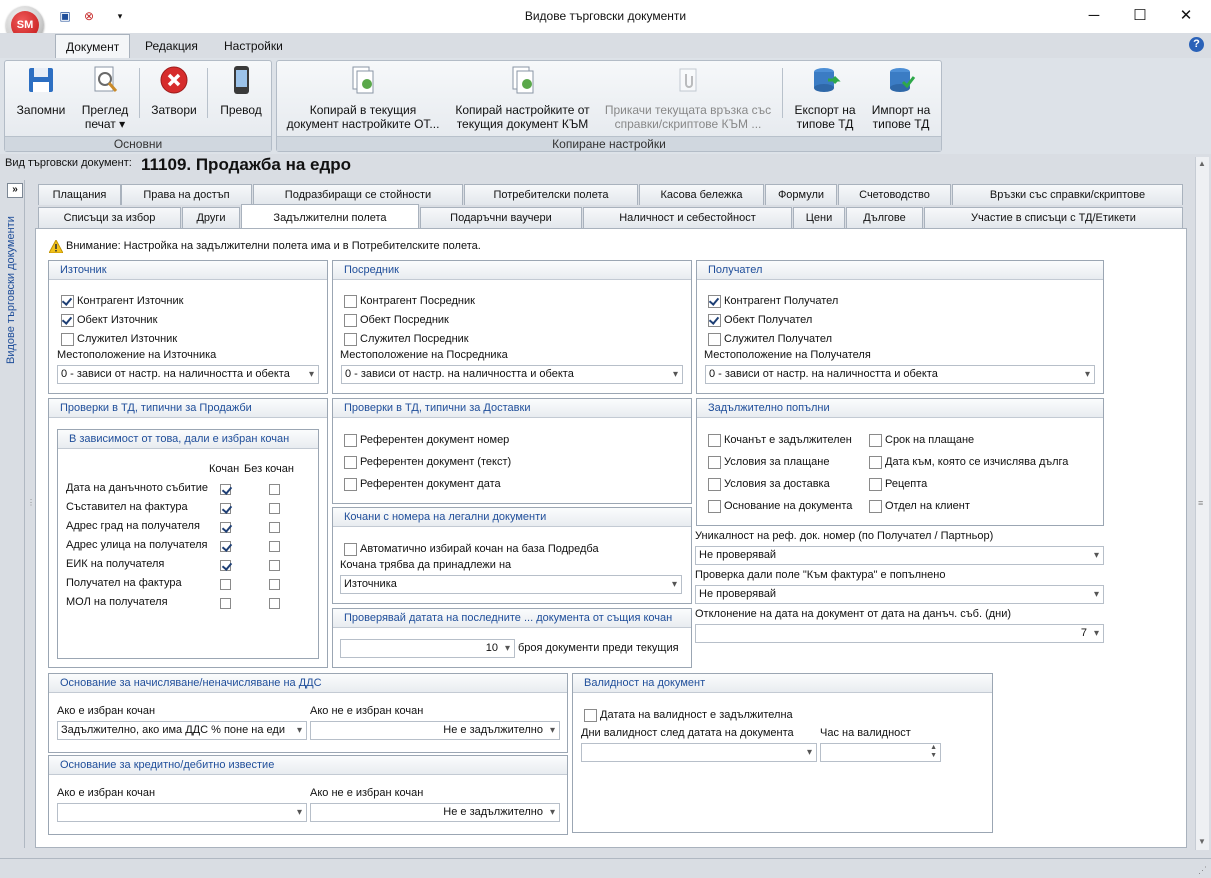 The height and width of the screenshot is (878, 1211). What do you see at coordinates (422, 484) in the screenshot?
I see `ref-doc-date-checkbox: Референтен документ дата` at bounding box center [422, 484].